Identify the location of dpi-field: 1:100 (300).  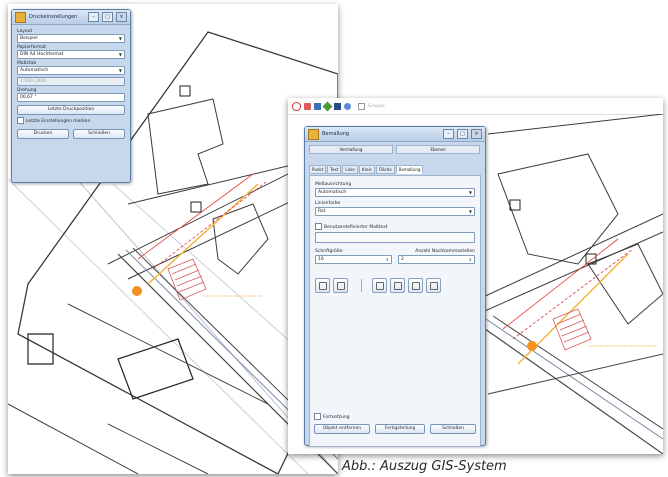
(71, 81).